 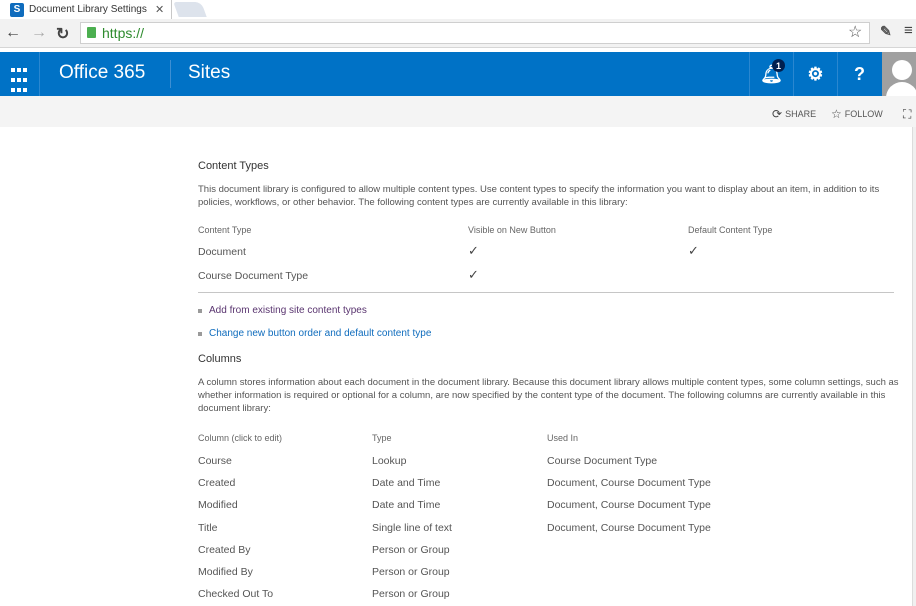 What do you see at coordinates (225, 572) in the screenshot?
I see `column-name: Modified By` at bounding box center [225, 572].